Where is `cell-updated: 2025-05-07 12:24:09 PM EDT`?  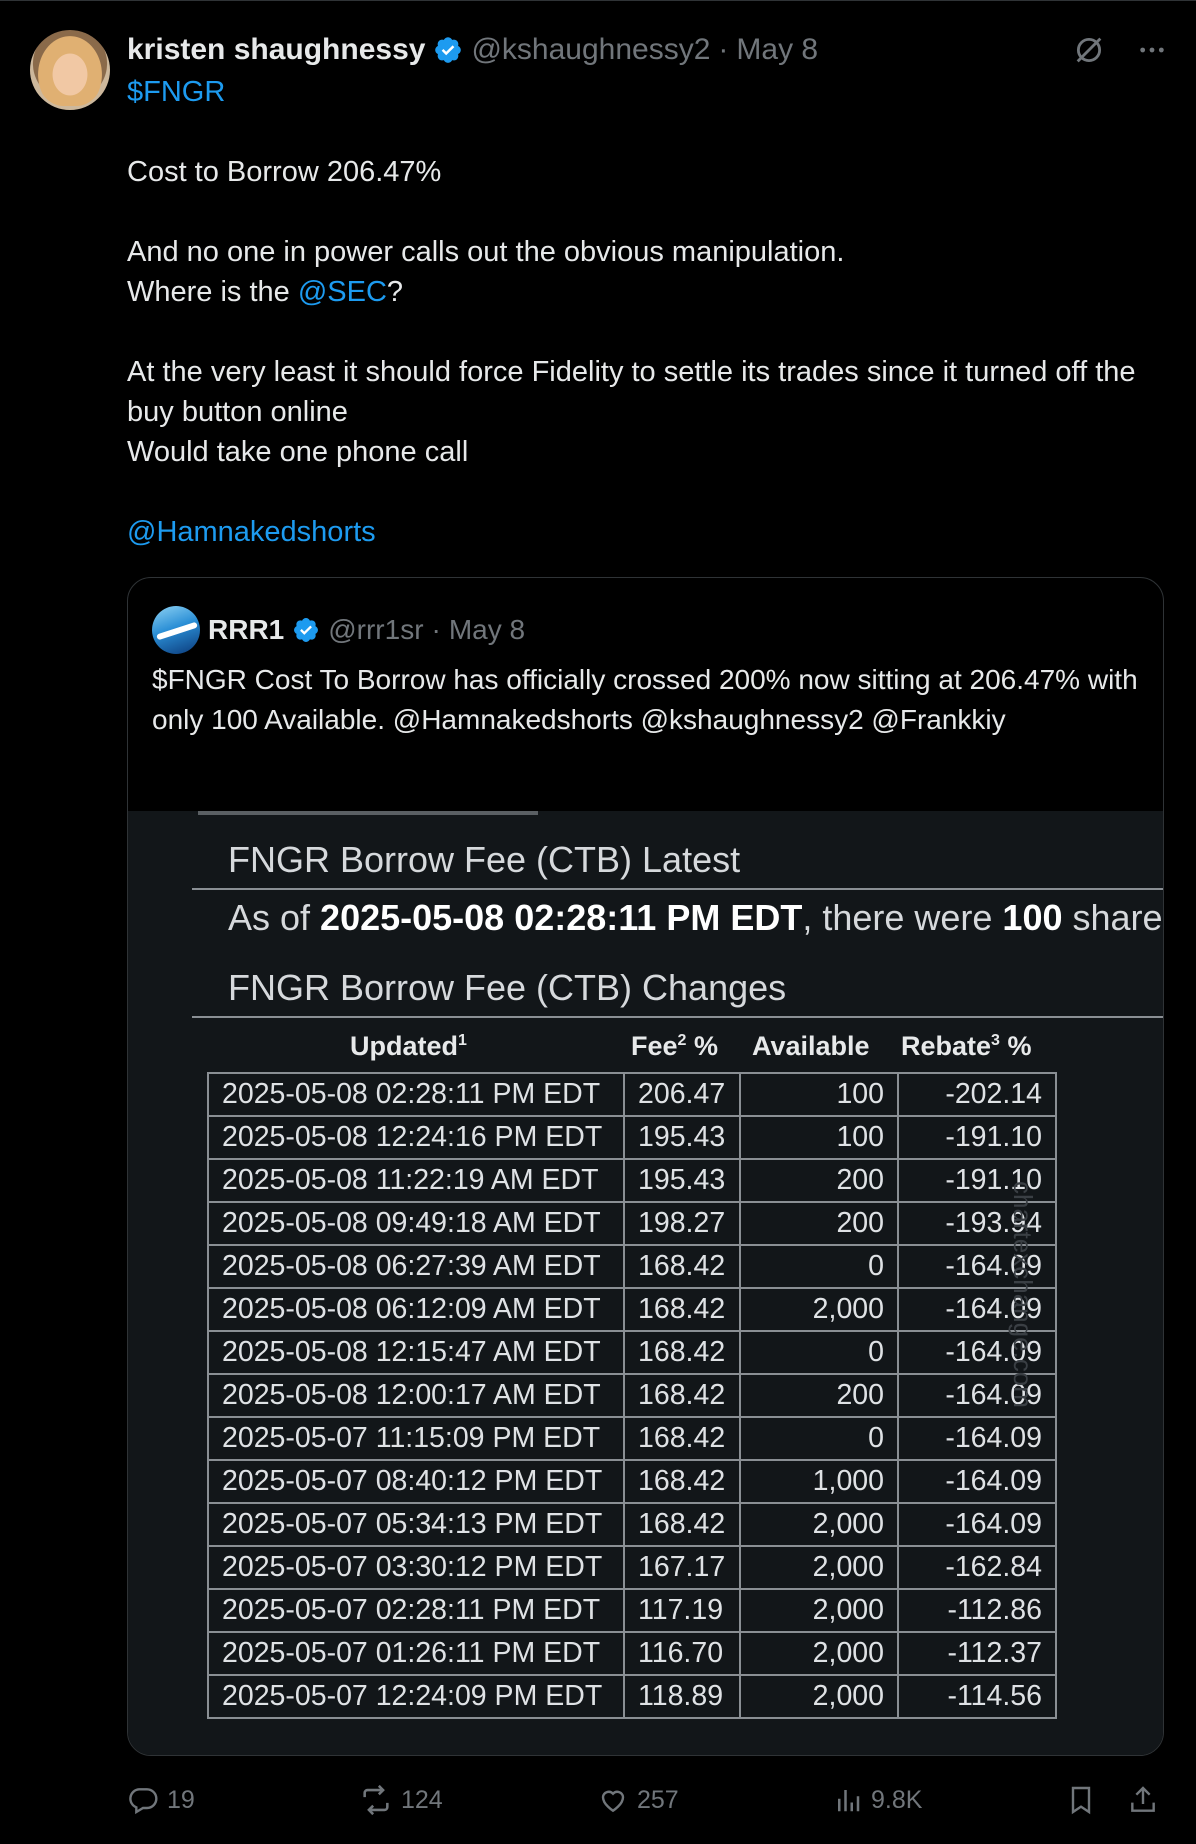 cell-updated: 2025-05-07 12:24:09 PM EDT is located at coordinates (416, 1696).